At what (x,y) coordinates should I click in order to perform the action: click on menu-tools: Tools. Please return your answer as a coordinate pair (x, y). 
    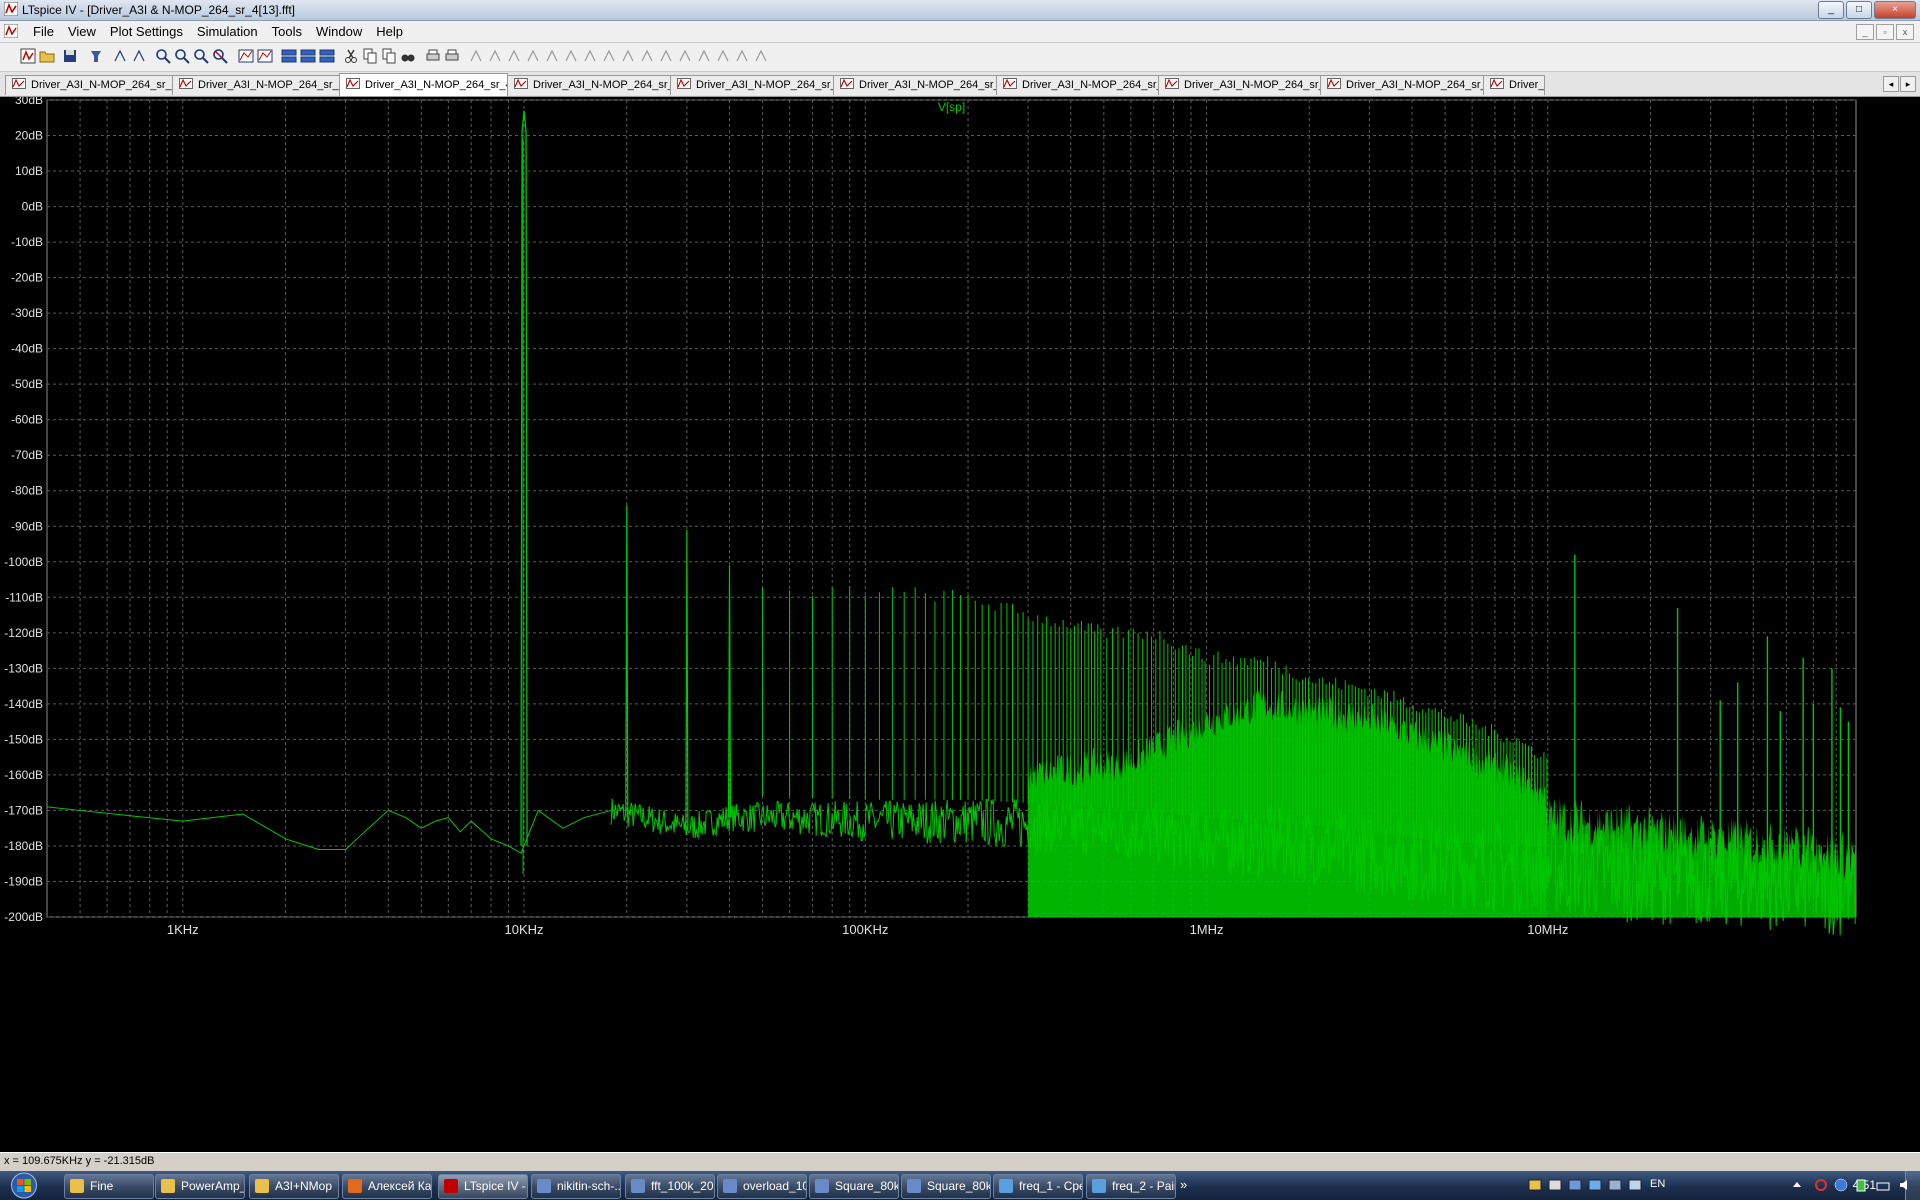
    Looking at the image, I should click on (287, 31).